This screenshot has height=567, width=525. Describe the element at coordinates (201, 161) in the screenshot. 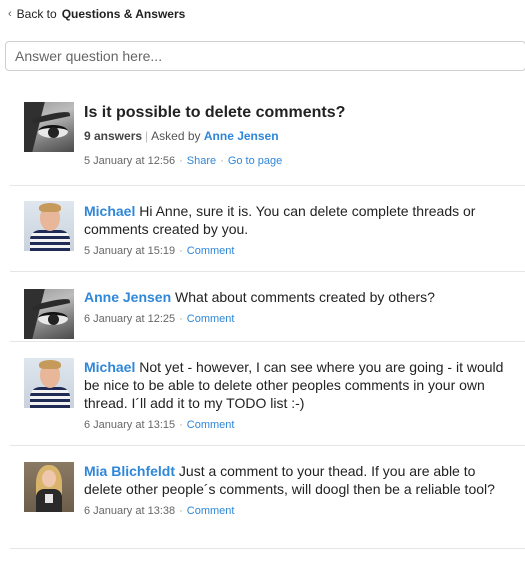

I see `share-link: Share` at that location.